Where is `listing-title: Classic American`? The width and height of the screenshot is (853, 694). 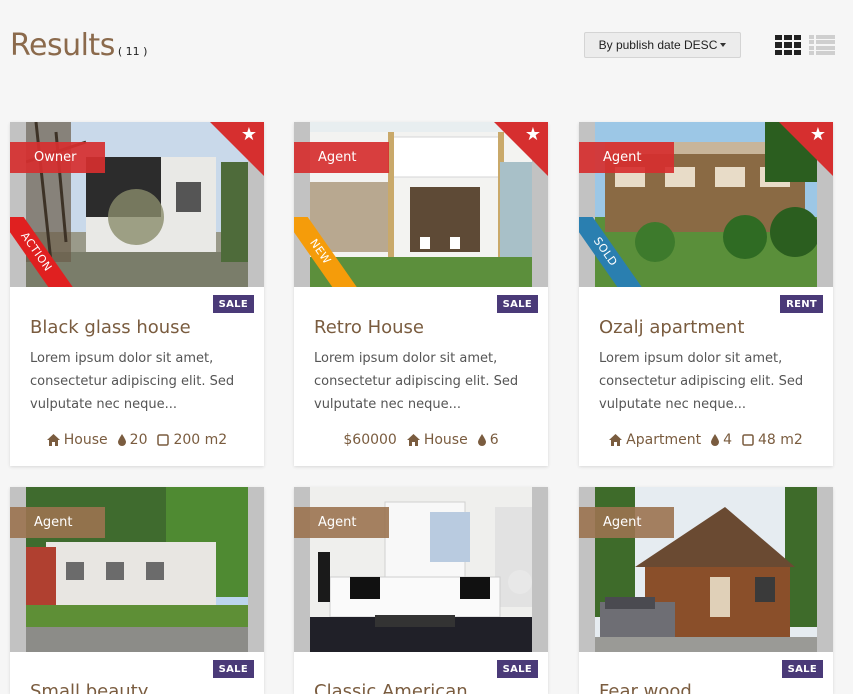 listing-title: Classic American is located at coordinates (391, 687).